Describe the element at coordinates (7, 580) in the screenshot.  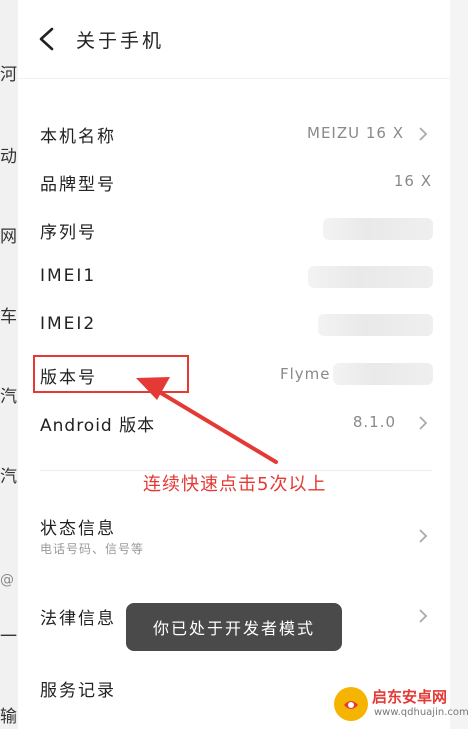
I see `background-text-fragment: @` at that location.